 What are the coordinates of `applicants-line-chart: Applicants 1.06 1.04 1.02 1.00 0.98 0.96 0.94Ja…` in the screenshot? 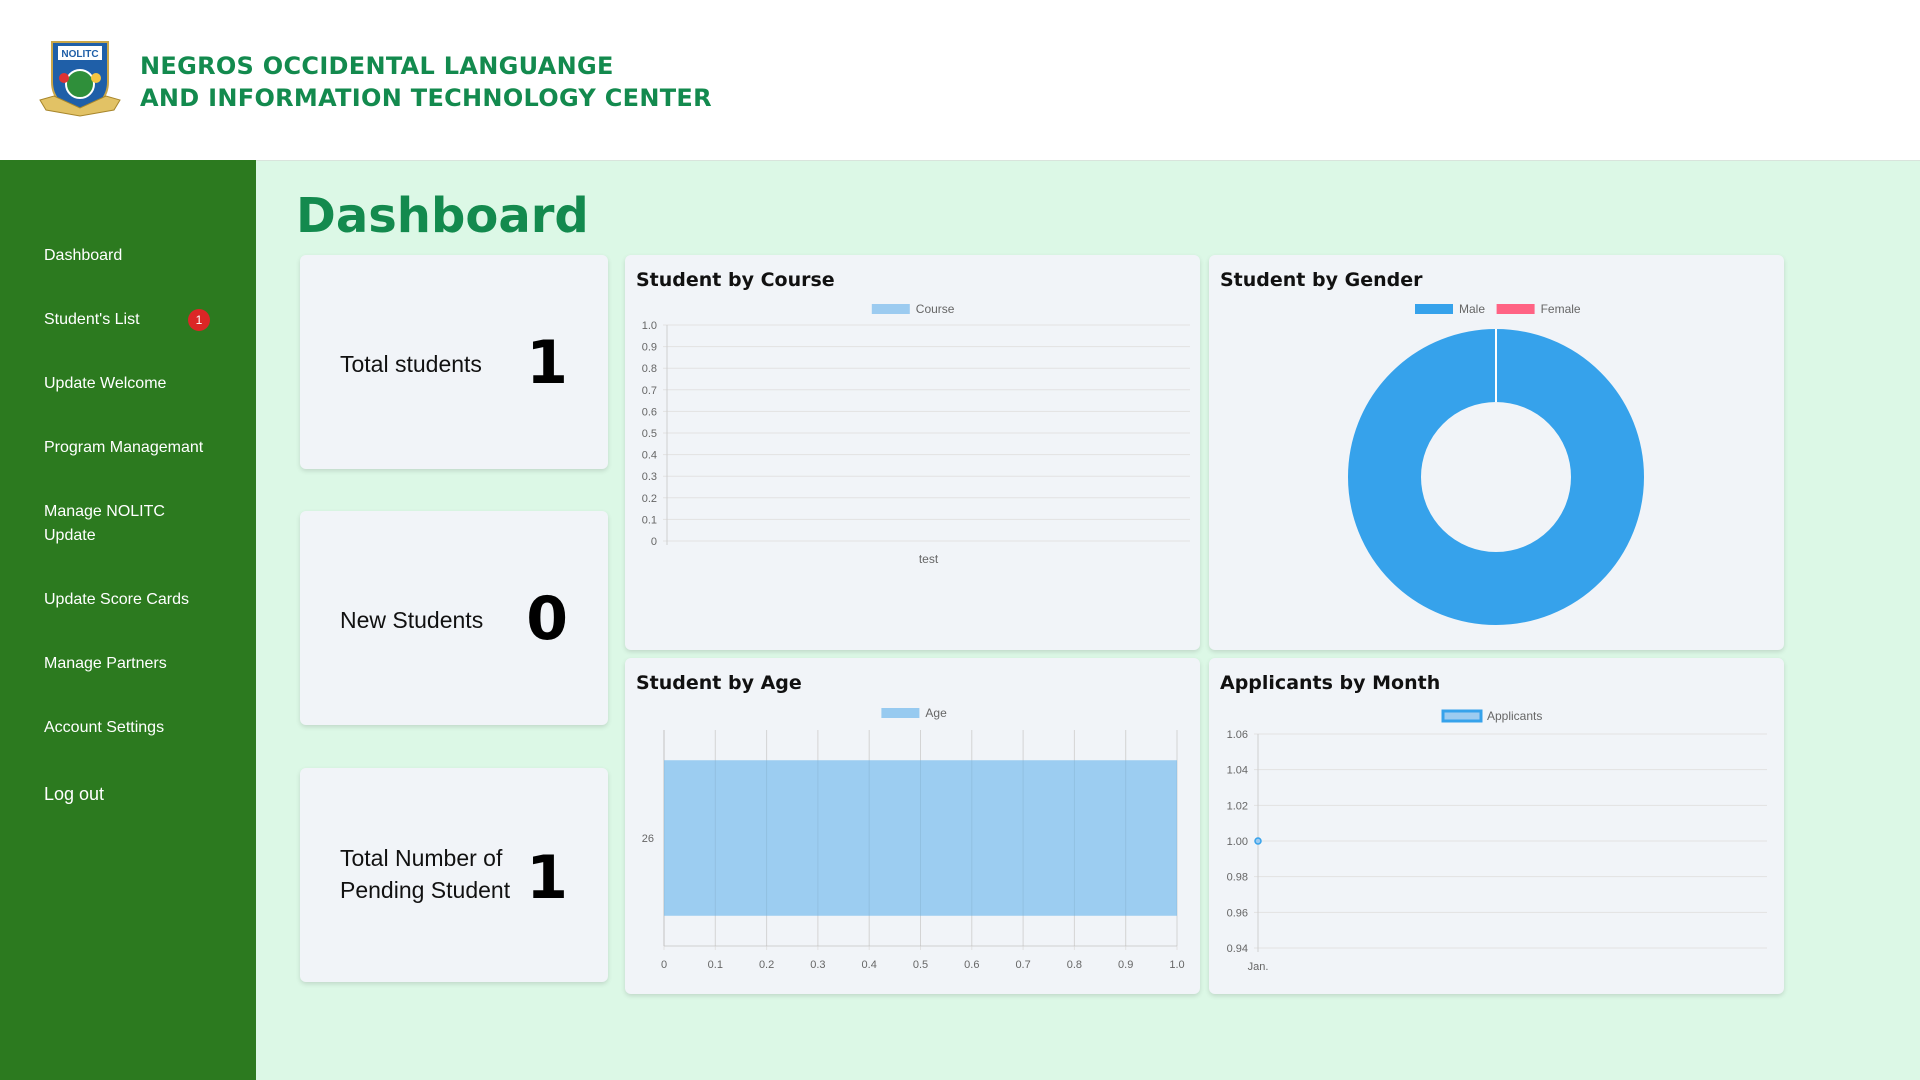 It's located at (1497, 841).